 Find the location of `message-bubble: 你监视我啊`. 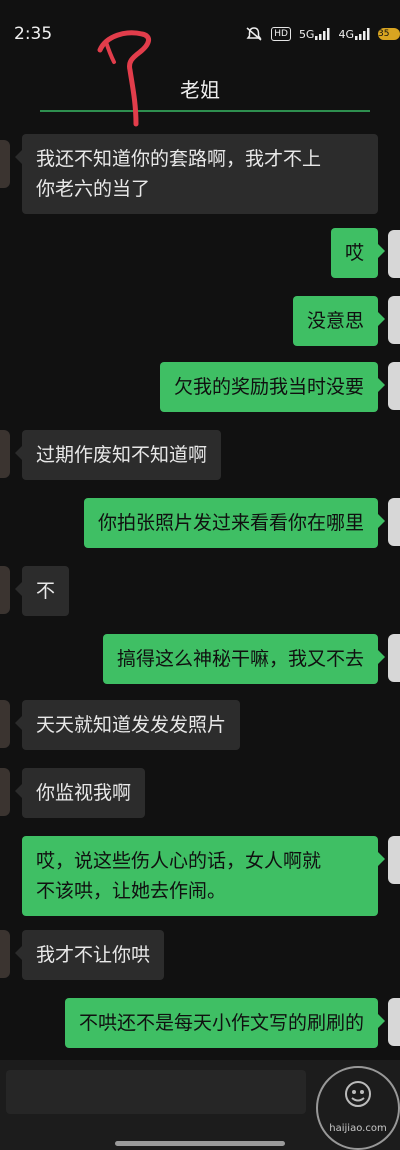

message-bubble: 你监视我啊 is located at coordinates (80, 793).